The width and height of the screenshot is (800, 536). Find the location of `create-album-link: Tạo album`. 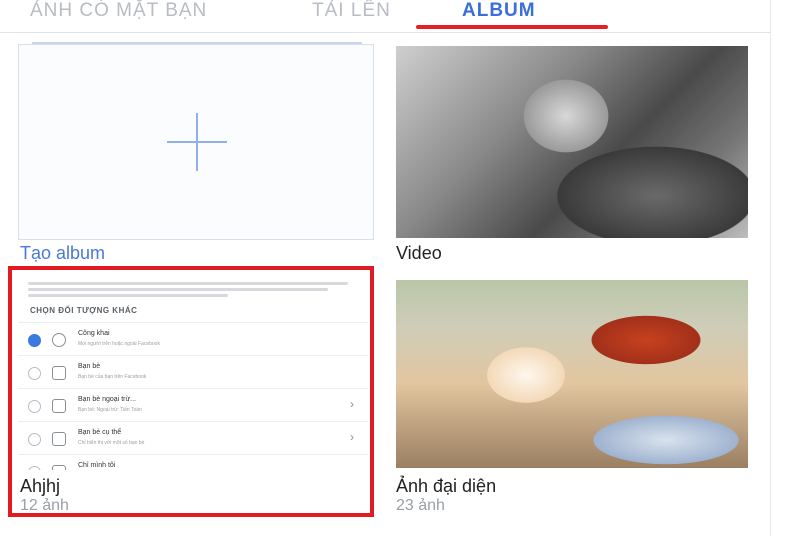

create-album-link: Tạo album is located at coordinates (62, 253).